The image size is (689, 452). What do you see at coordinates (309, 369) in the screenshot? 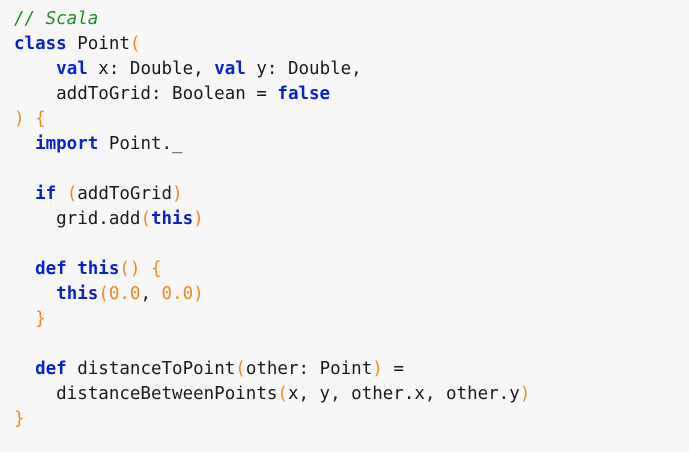
I see `code-token-plain: other: Point` at bounding box center [309, 369].